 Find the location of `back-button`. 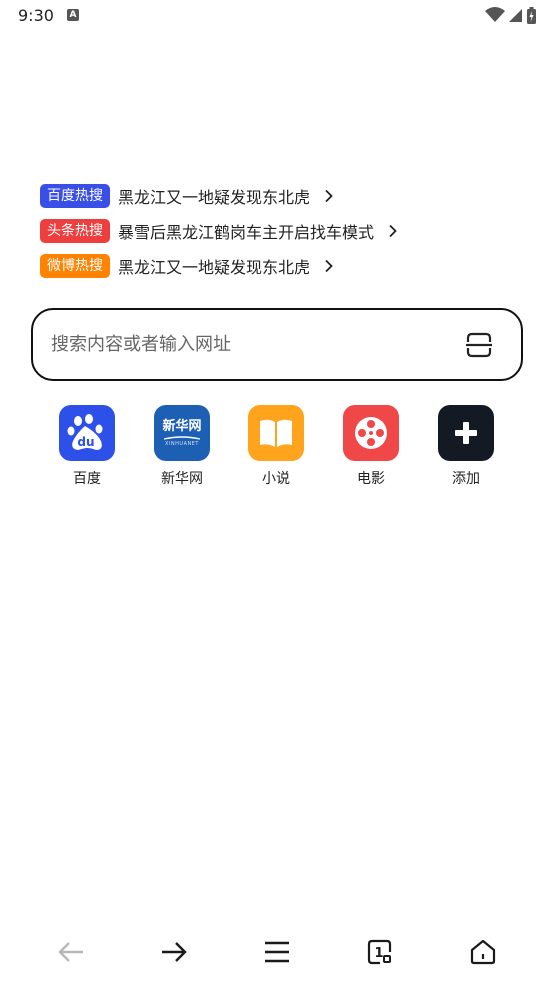

back-button is located at coordinates (71, 952).